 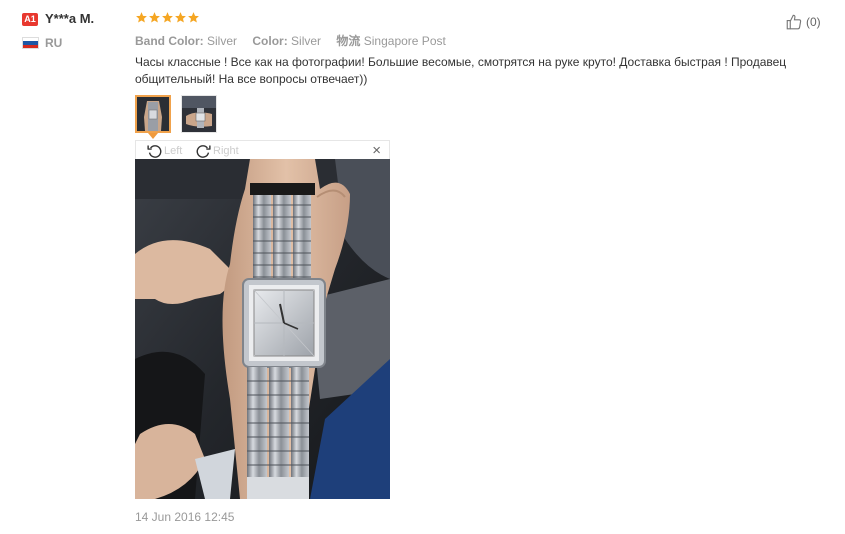 I want to click on reviewer-level-badge: A1, so click(x=30, y=19).